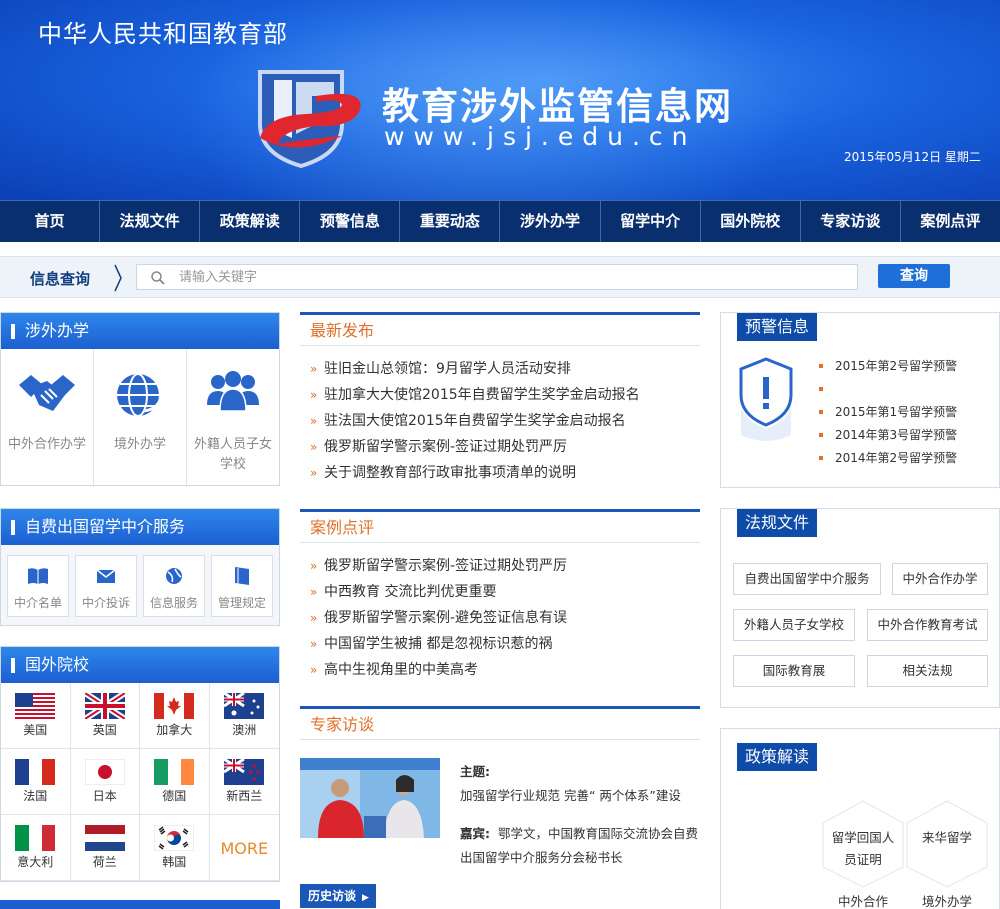  Describe the element at coordinates (141, 395) in the screenshot. I see `globe-icon` at that location.